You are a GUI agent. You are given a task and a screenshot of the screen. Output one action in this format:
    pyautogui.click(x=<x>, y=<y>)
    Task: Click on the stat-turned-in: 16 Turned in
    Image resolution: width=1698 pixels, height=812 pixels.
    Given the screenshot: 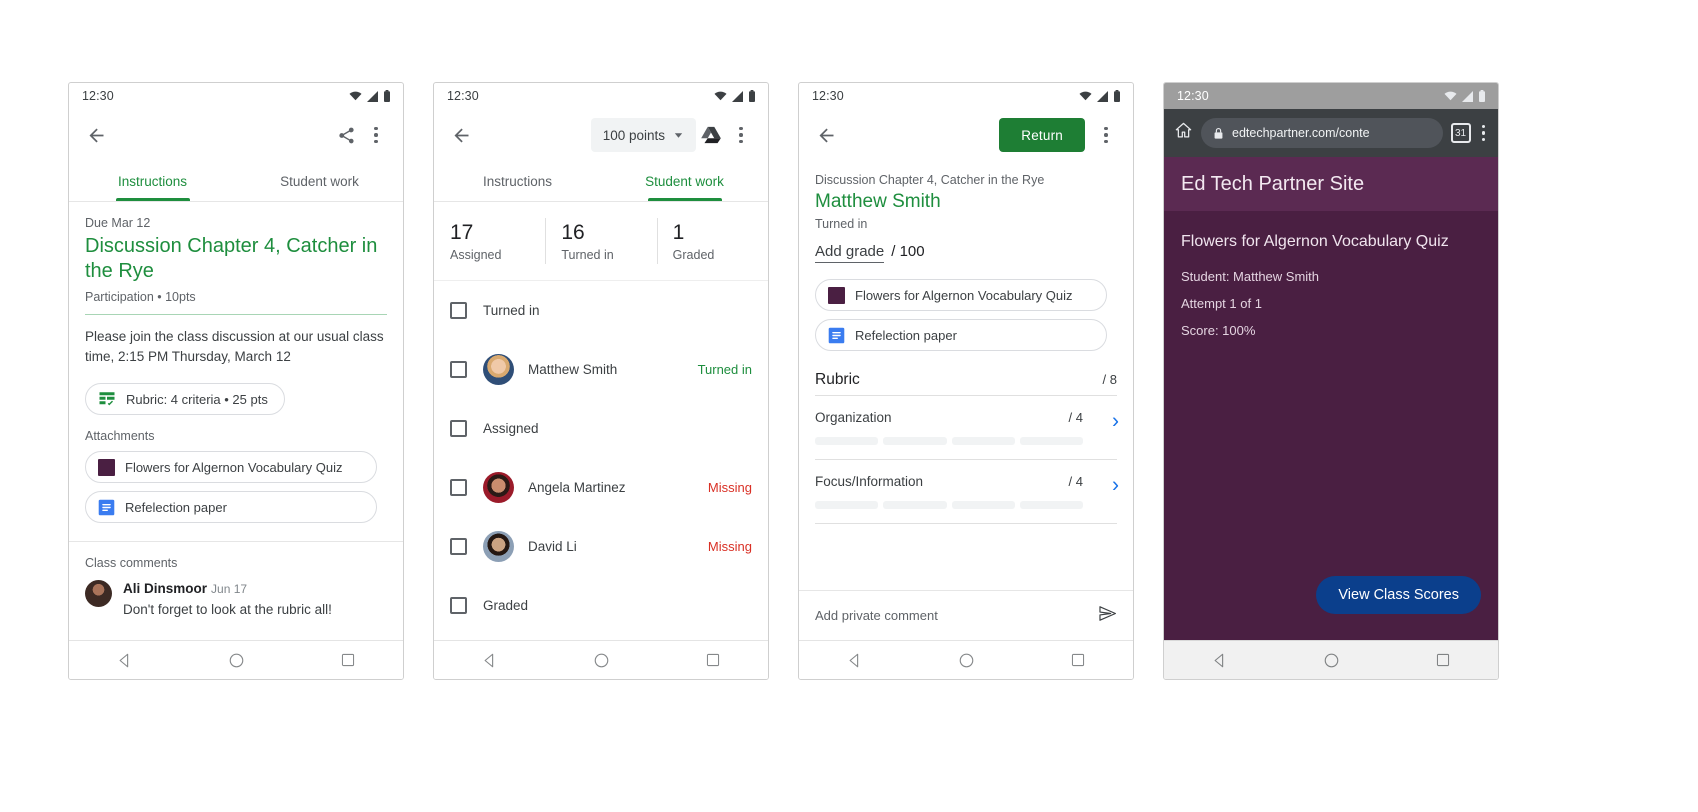 What is the action you would take?
    pyautogui.click(x=600, y=241)
    